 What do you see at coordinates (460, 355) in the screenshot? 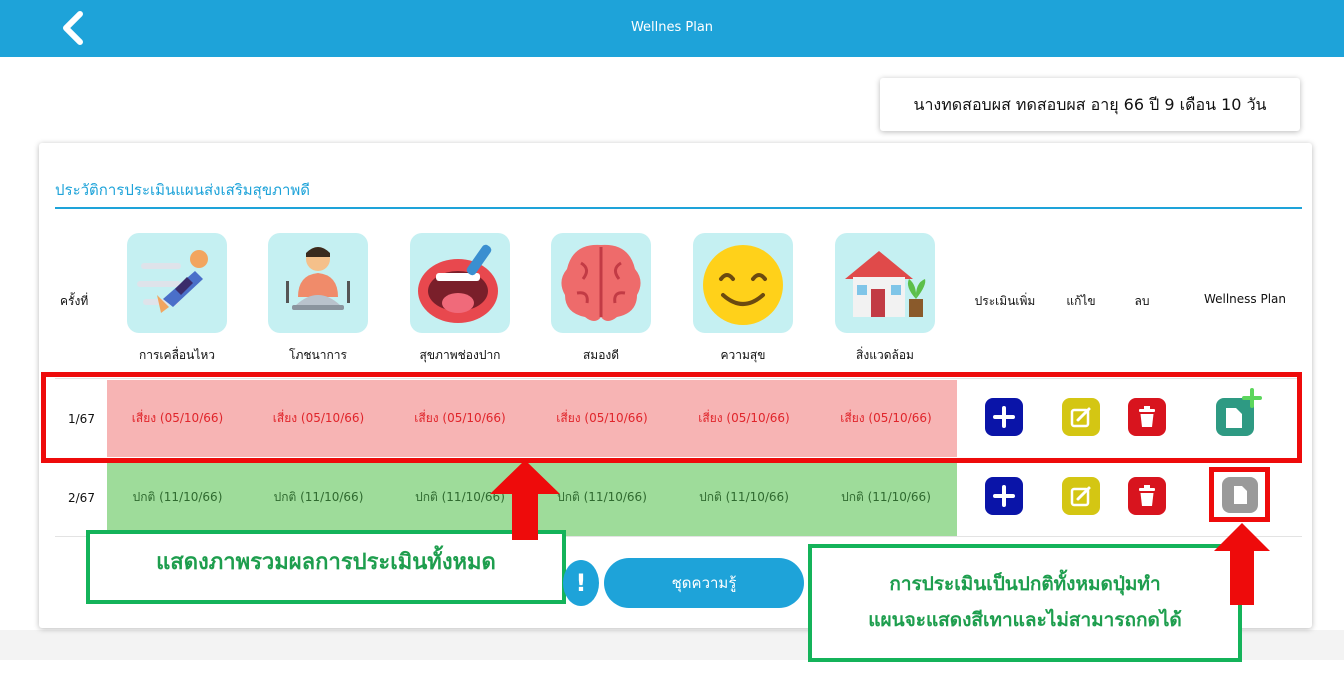
I see `col-header-oral: สุขภาพช่องปาก` at bounding box center [460, 355].